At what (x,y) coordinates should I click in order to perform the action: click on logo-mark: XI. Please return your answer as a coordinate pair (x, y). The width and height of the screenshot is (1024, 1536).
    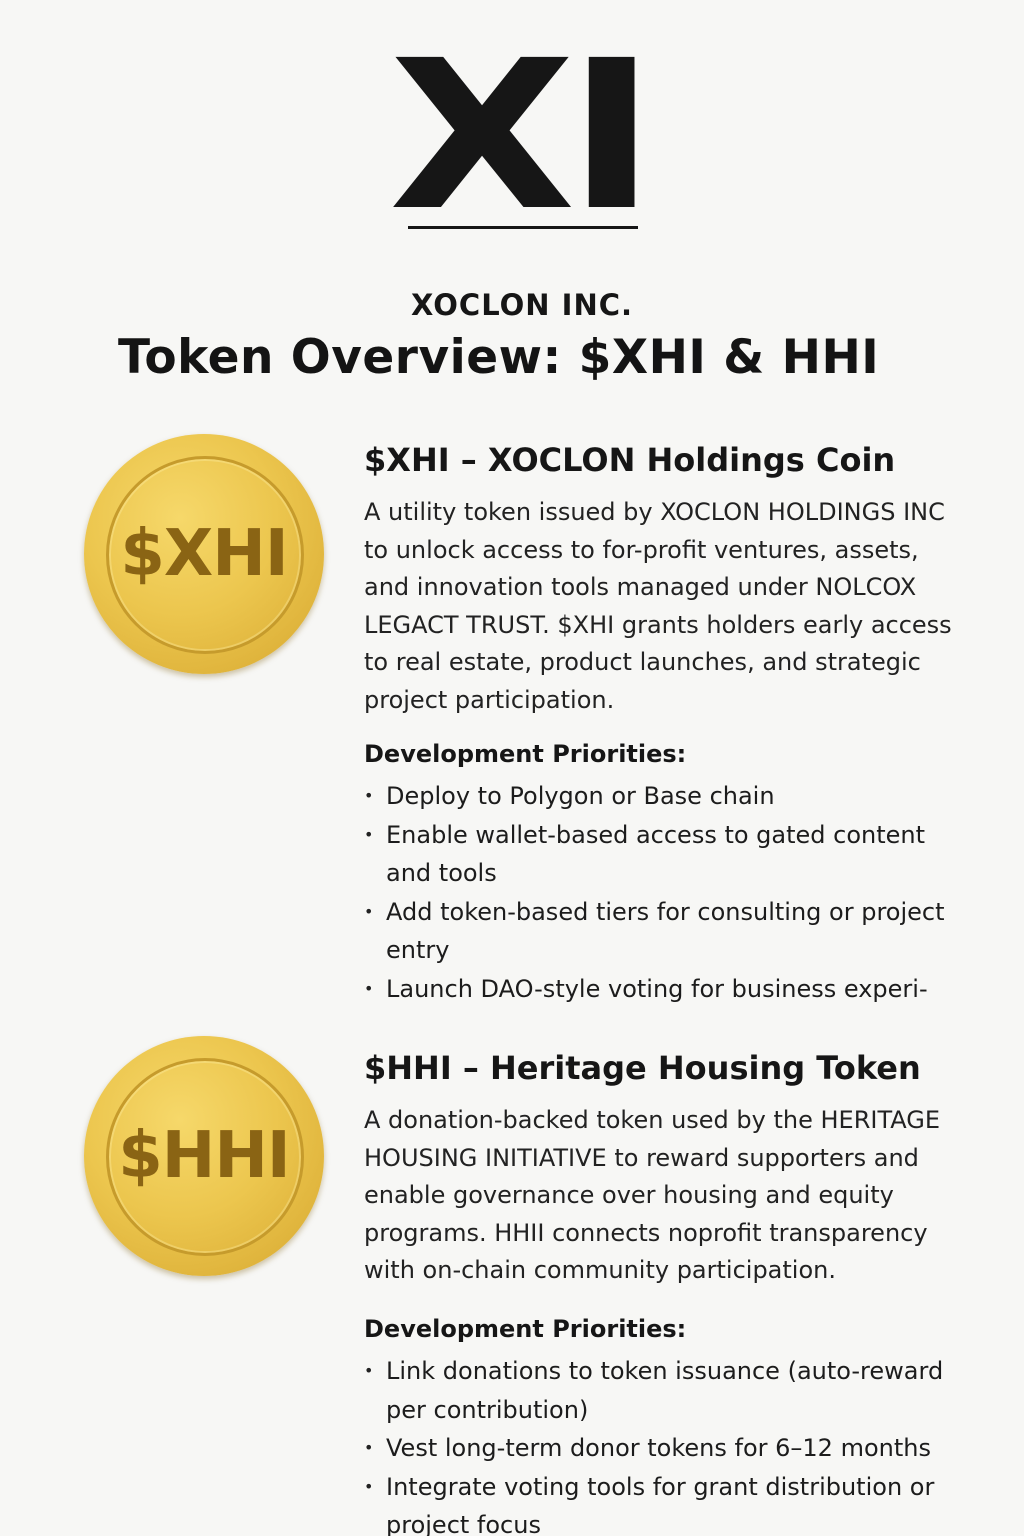
    Looking at the image, I should click on (522, 136).